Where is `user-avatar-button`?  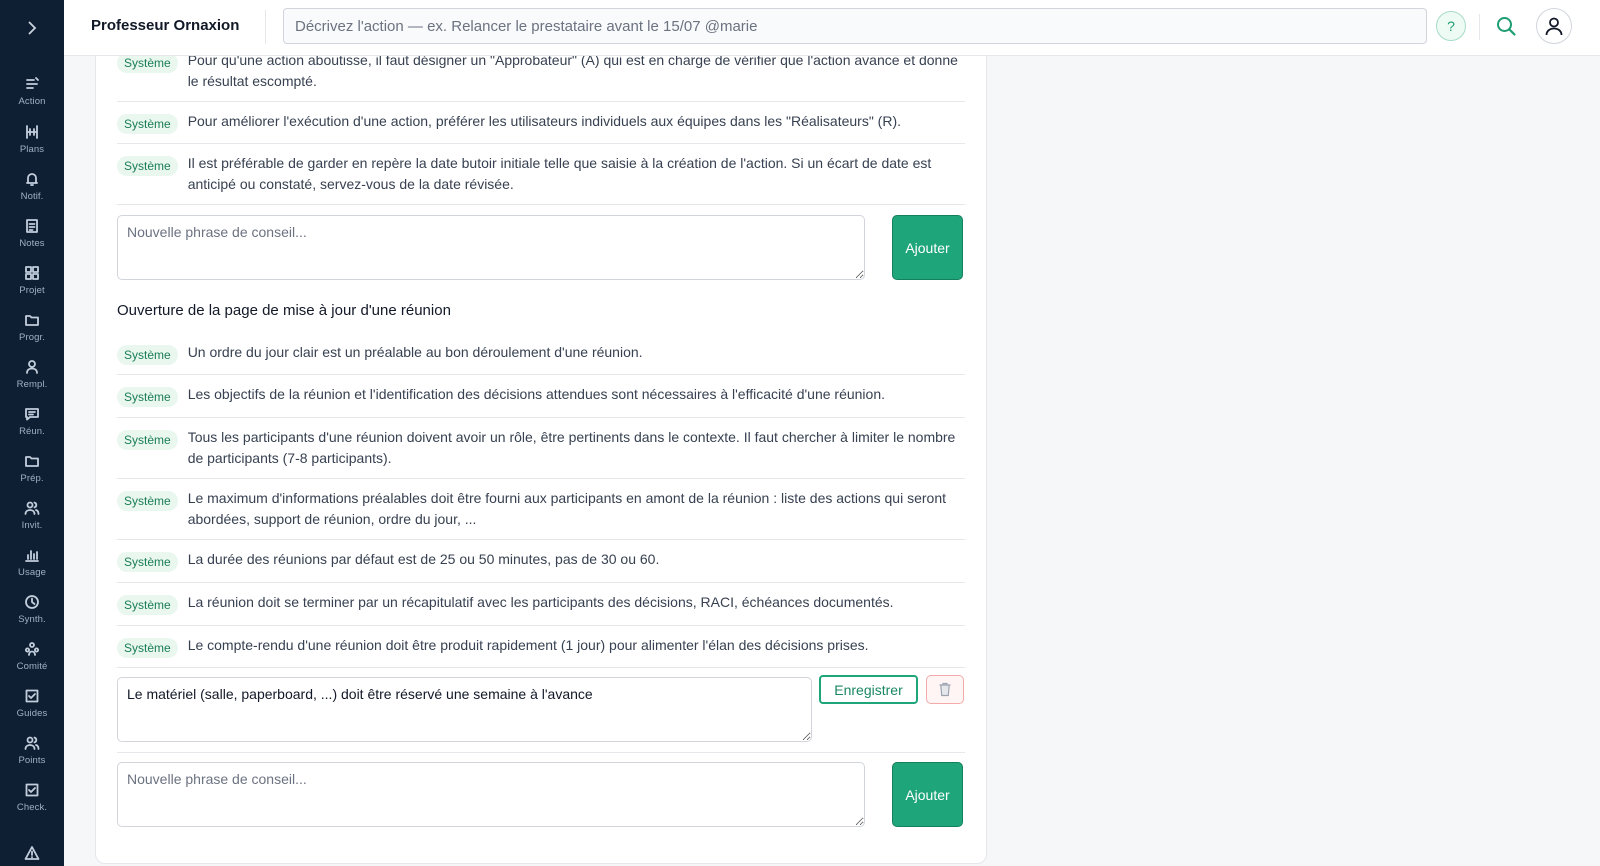 user-avatar-button is located at coordinates (1554, 26).